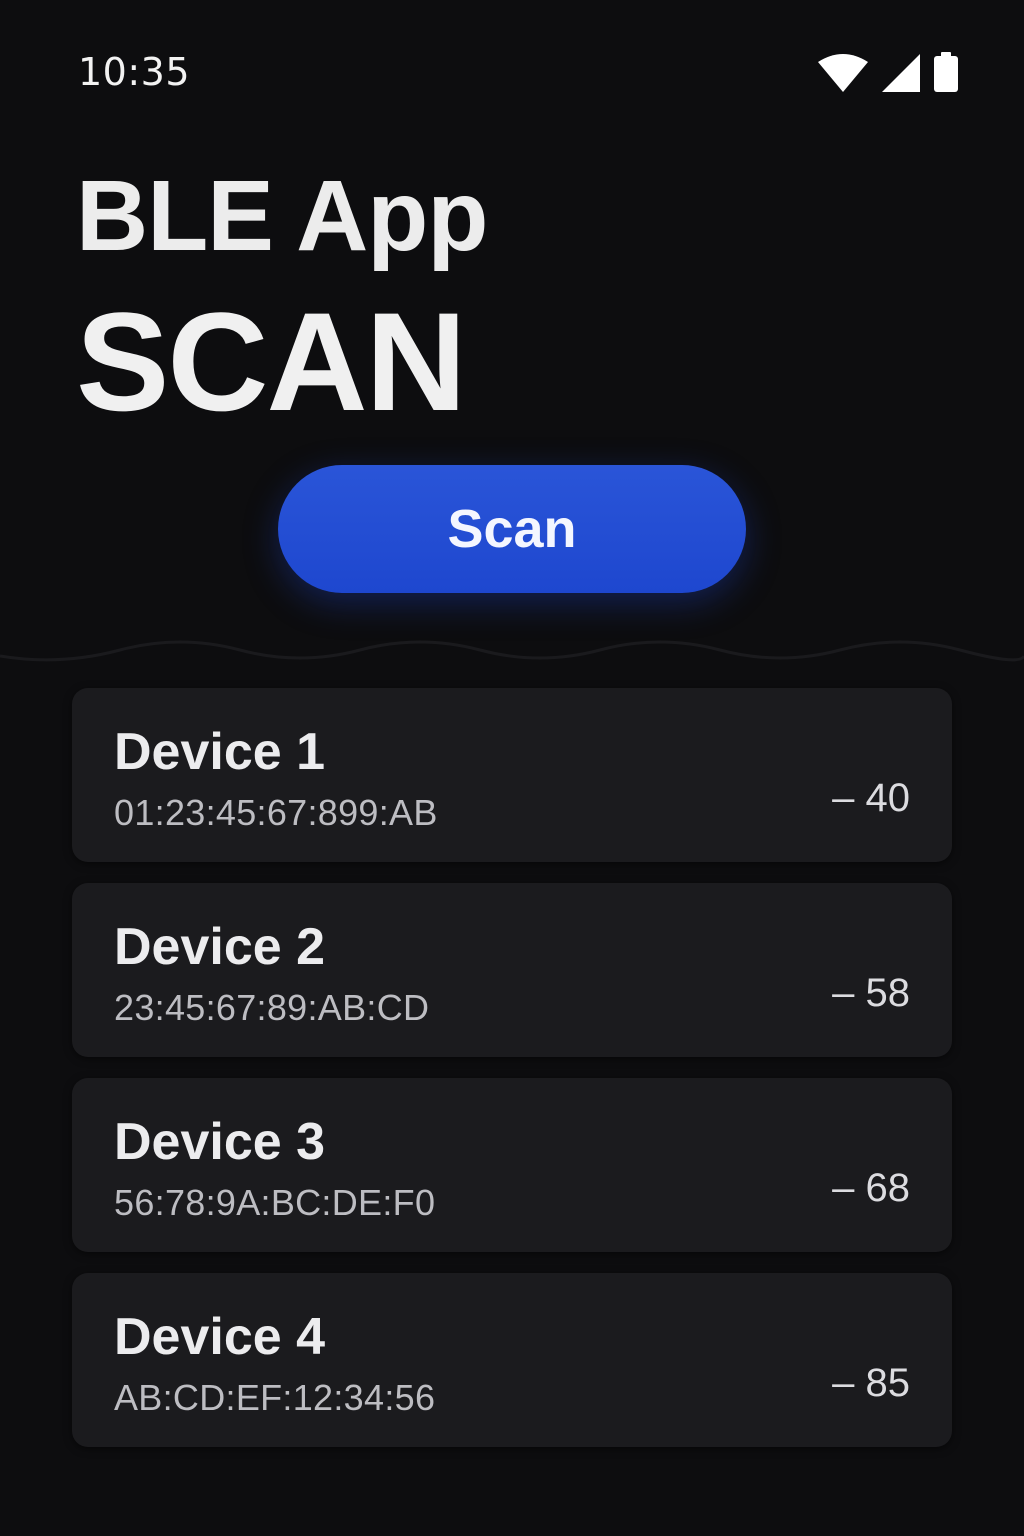 This screenshot has height=1536, width=1024. I want to click on battery-icon, so click(946, 72).